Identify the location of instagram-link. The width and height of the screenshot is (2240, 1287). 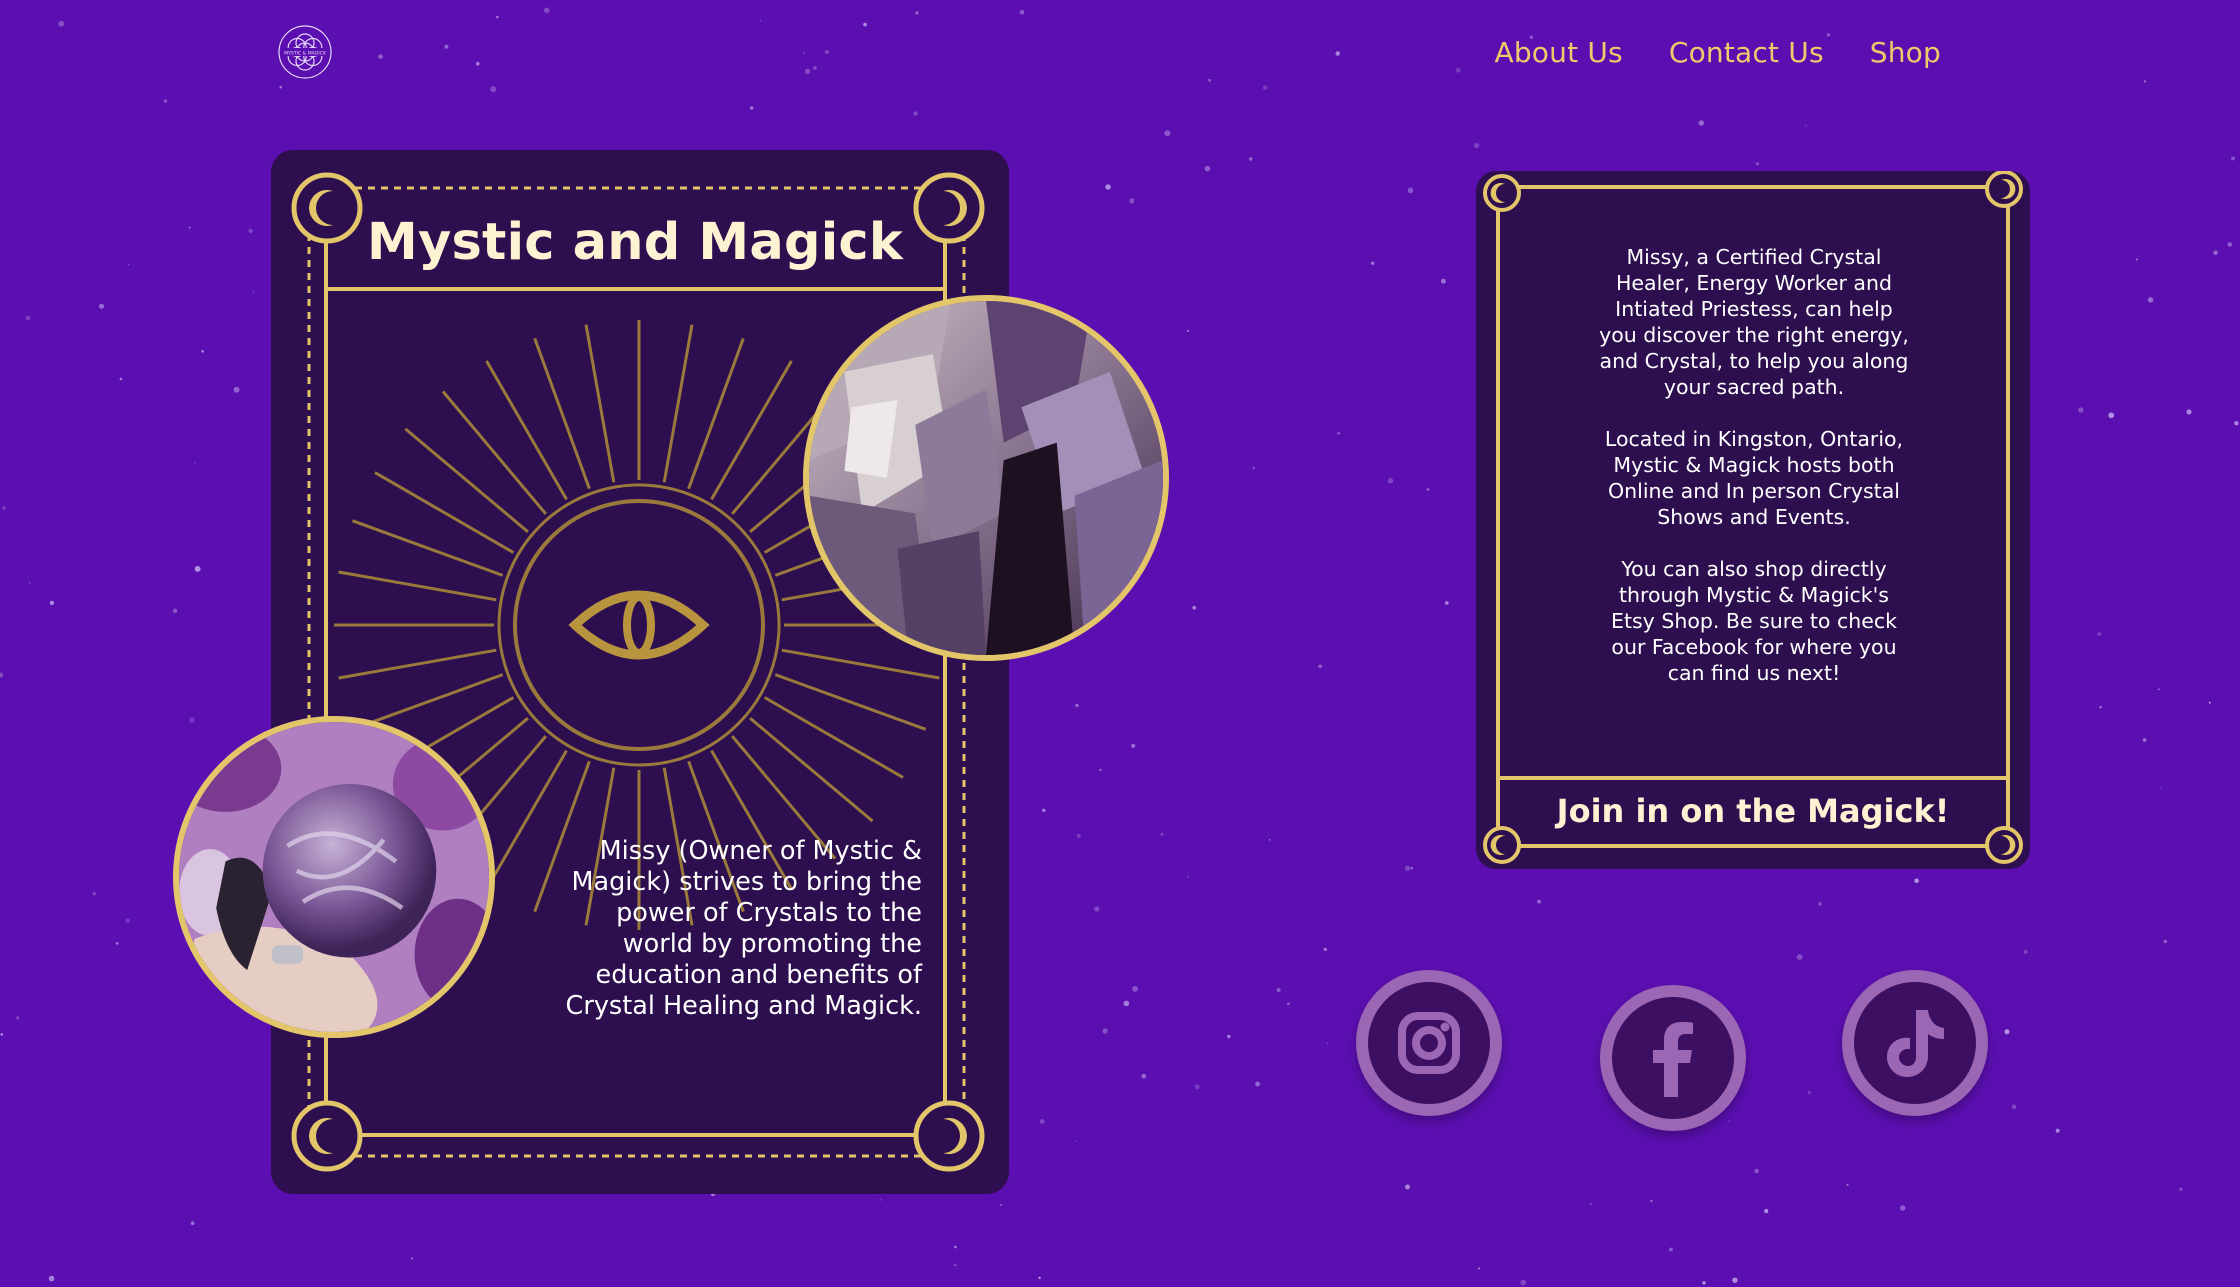
(1429, 1043).